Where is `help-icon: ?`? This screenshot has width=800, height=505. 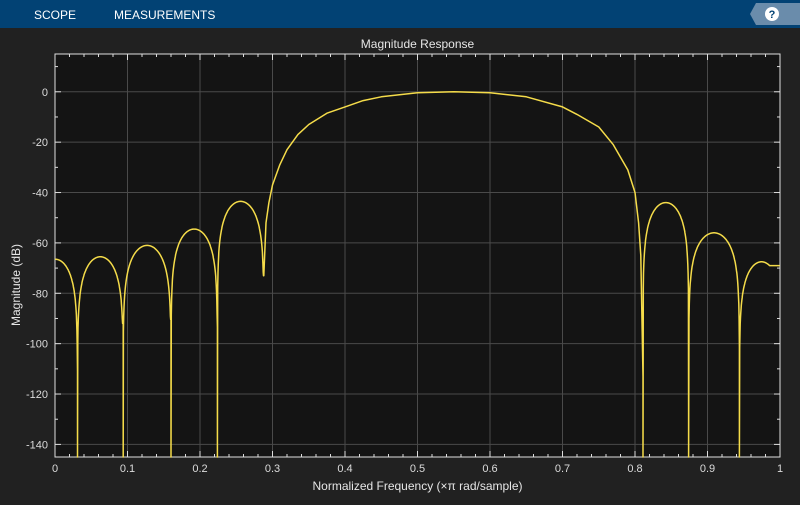
help-icon: ? is located at coordinates (775, 14).